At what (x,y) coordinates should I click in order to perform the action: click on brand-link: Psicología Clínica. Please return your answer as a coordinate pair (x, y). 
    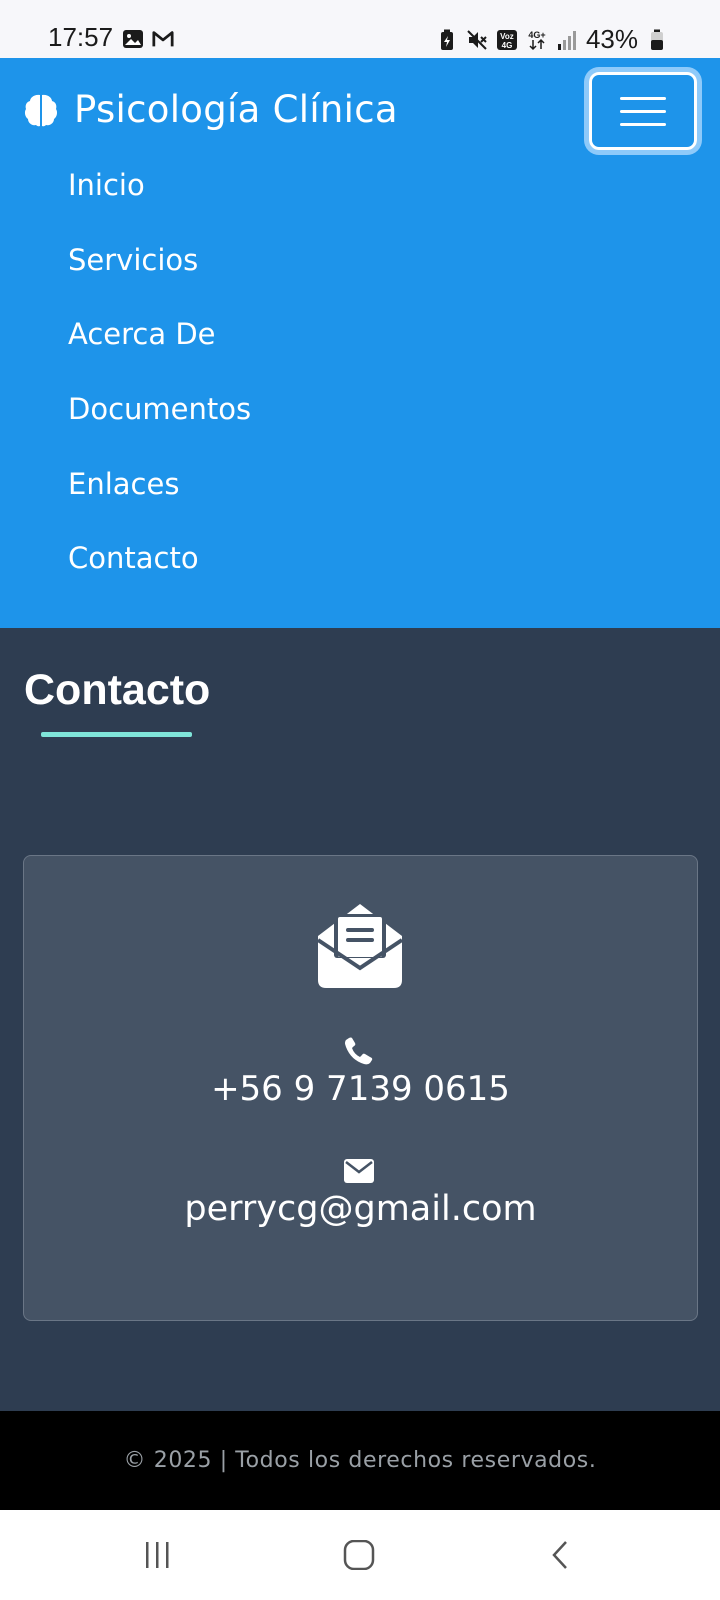
    Looking at the image, I should click on (210, 109).